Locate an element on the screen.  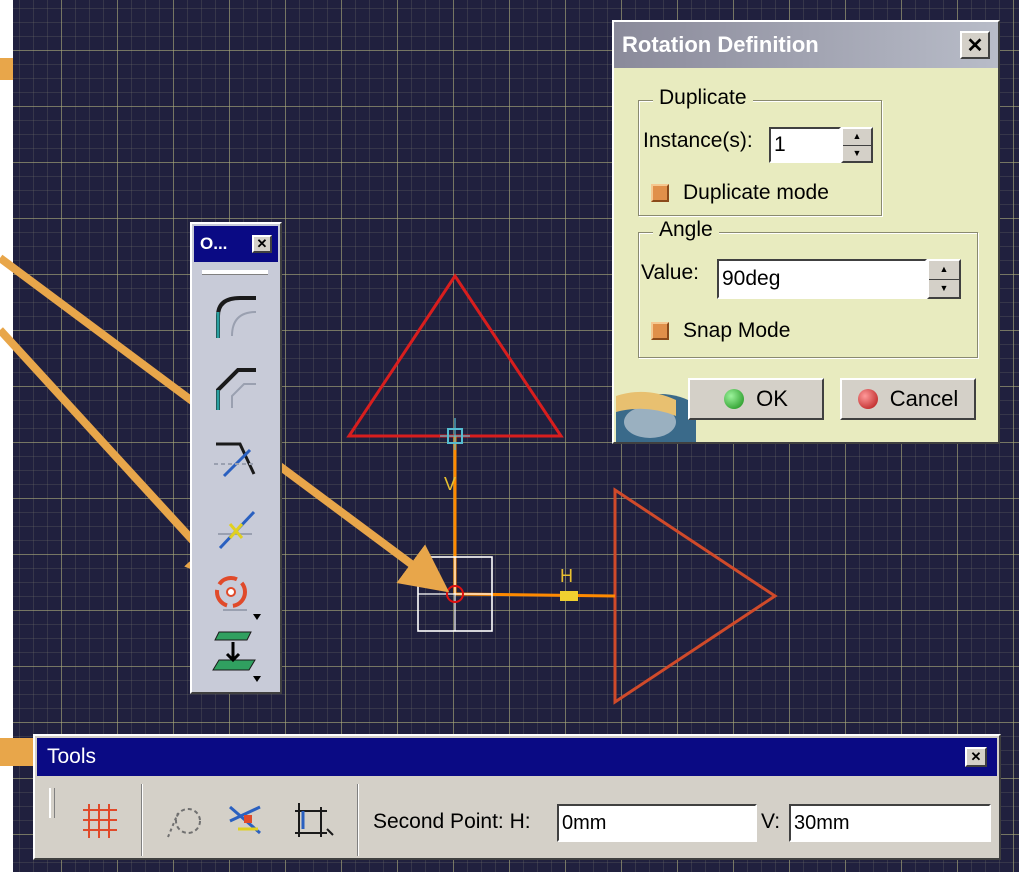
grid-icon is located at coordinates (100, 821).